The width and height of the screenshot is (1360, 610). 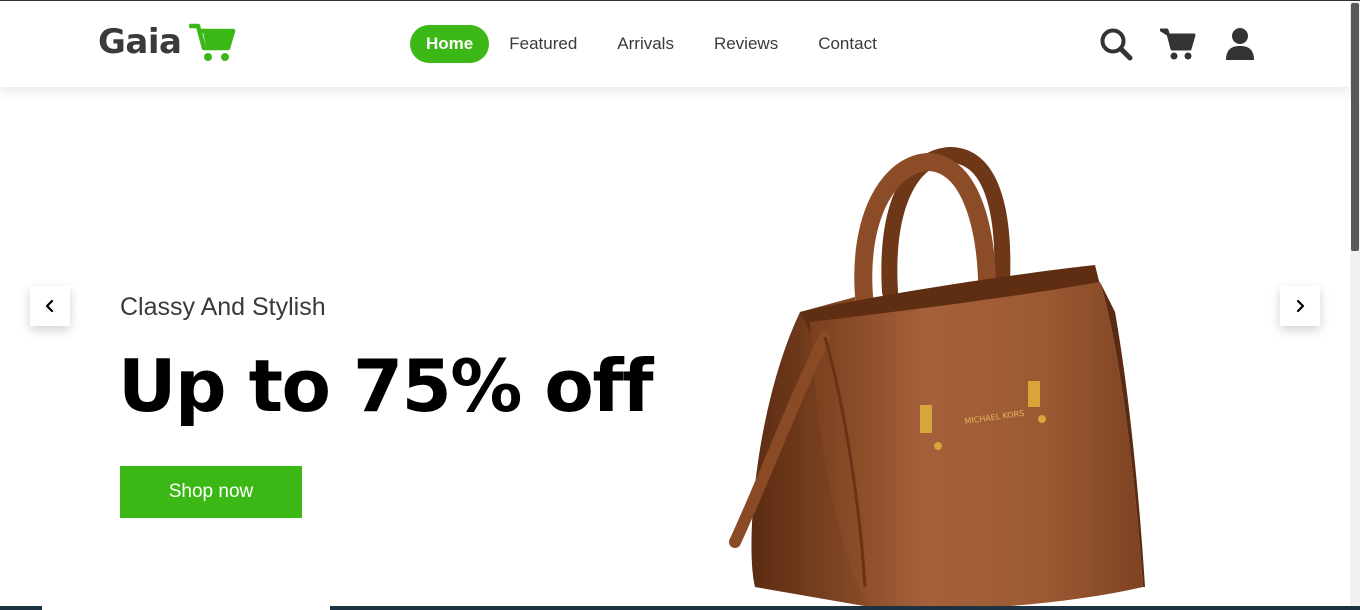 I want to click on cart-button, so click(x=1178, y=44).